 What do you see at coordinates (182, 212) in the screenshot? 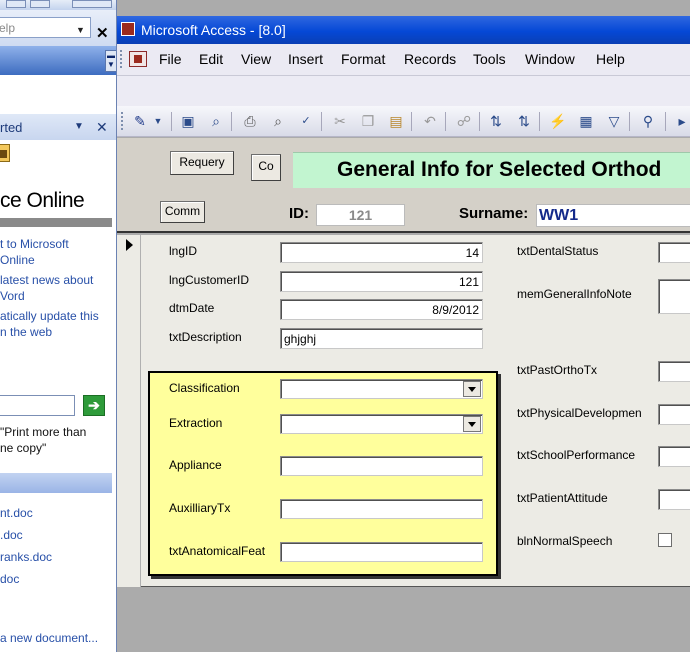
I see `comm-button: Comm` at bounding box center [182, 212].